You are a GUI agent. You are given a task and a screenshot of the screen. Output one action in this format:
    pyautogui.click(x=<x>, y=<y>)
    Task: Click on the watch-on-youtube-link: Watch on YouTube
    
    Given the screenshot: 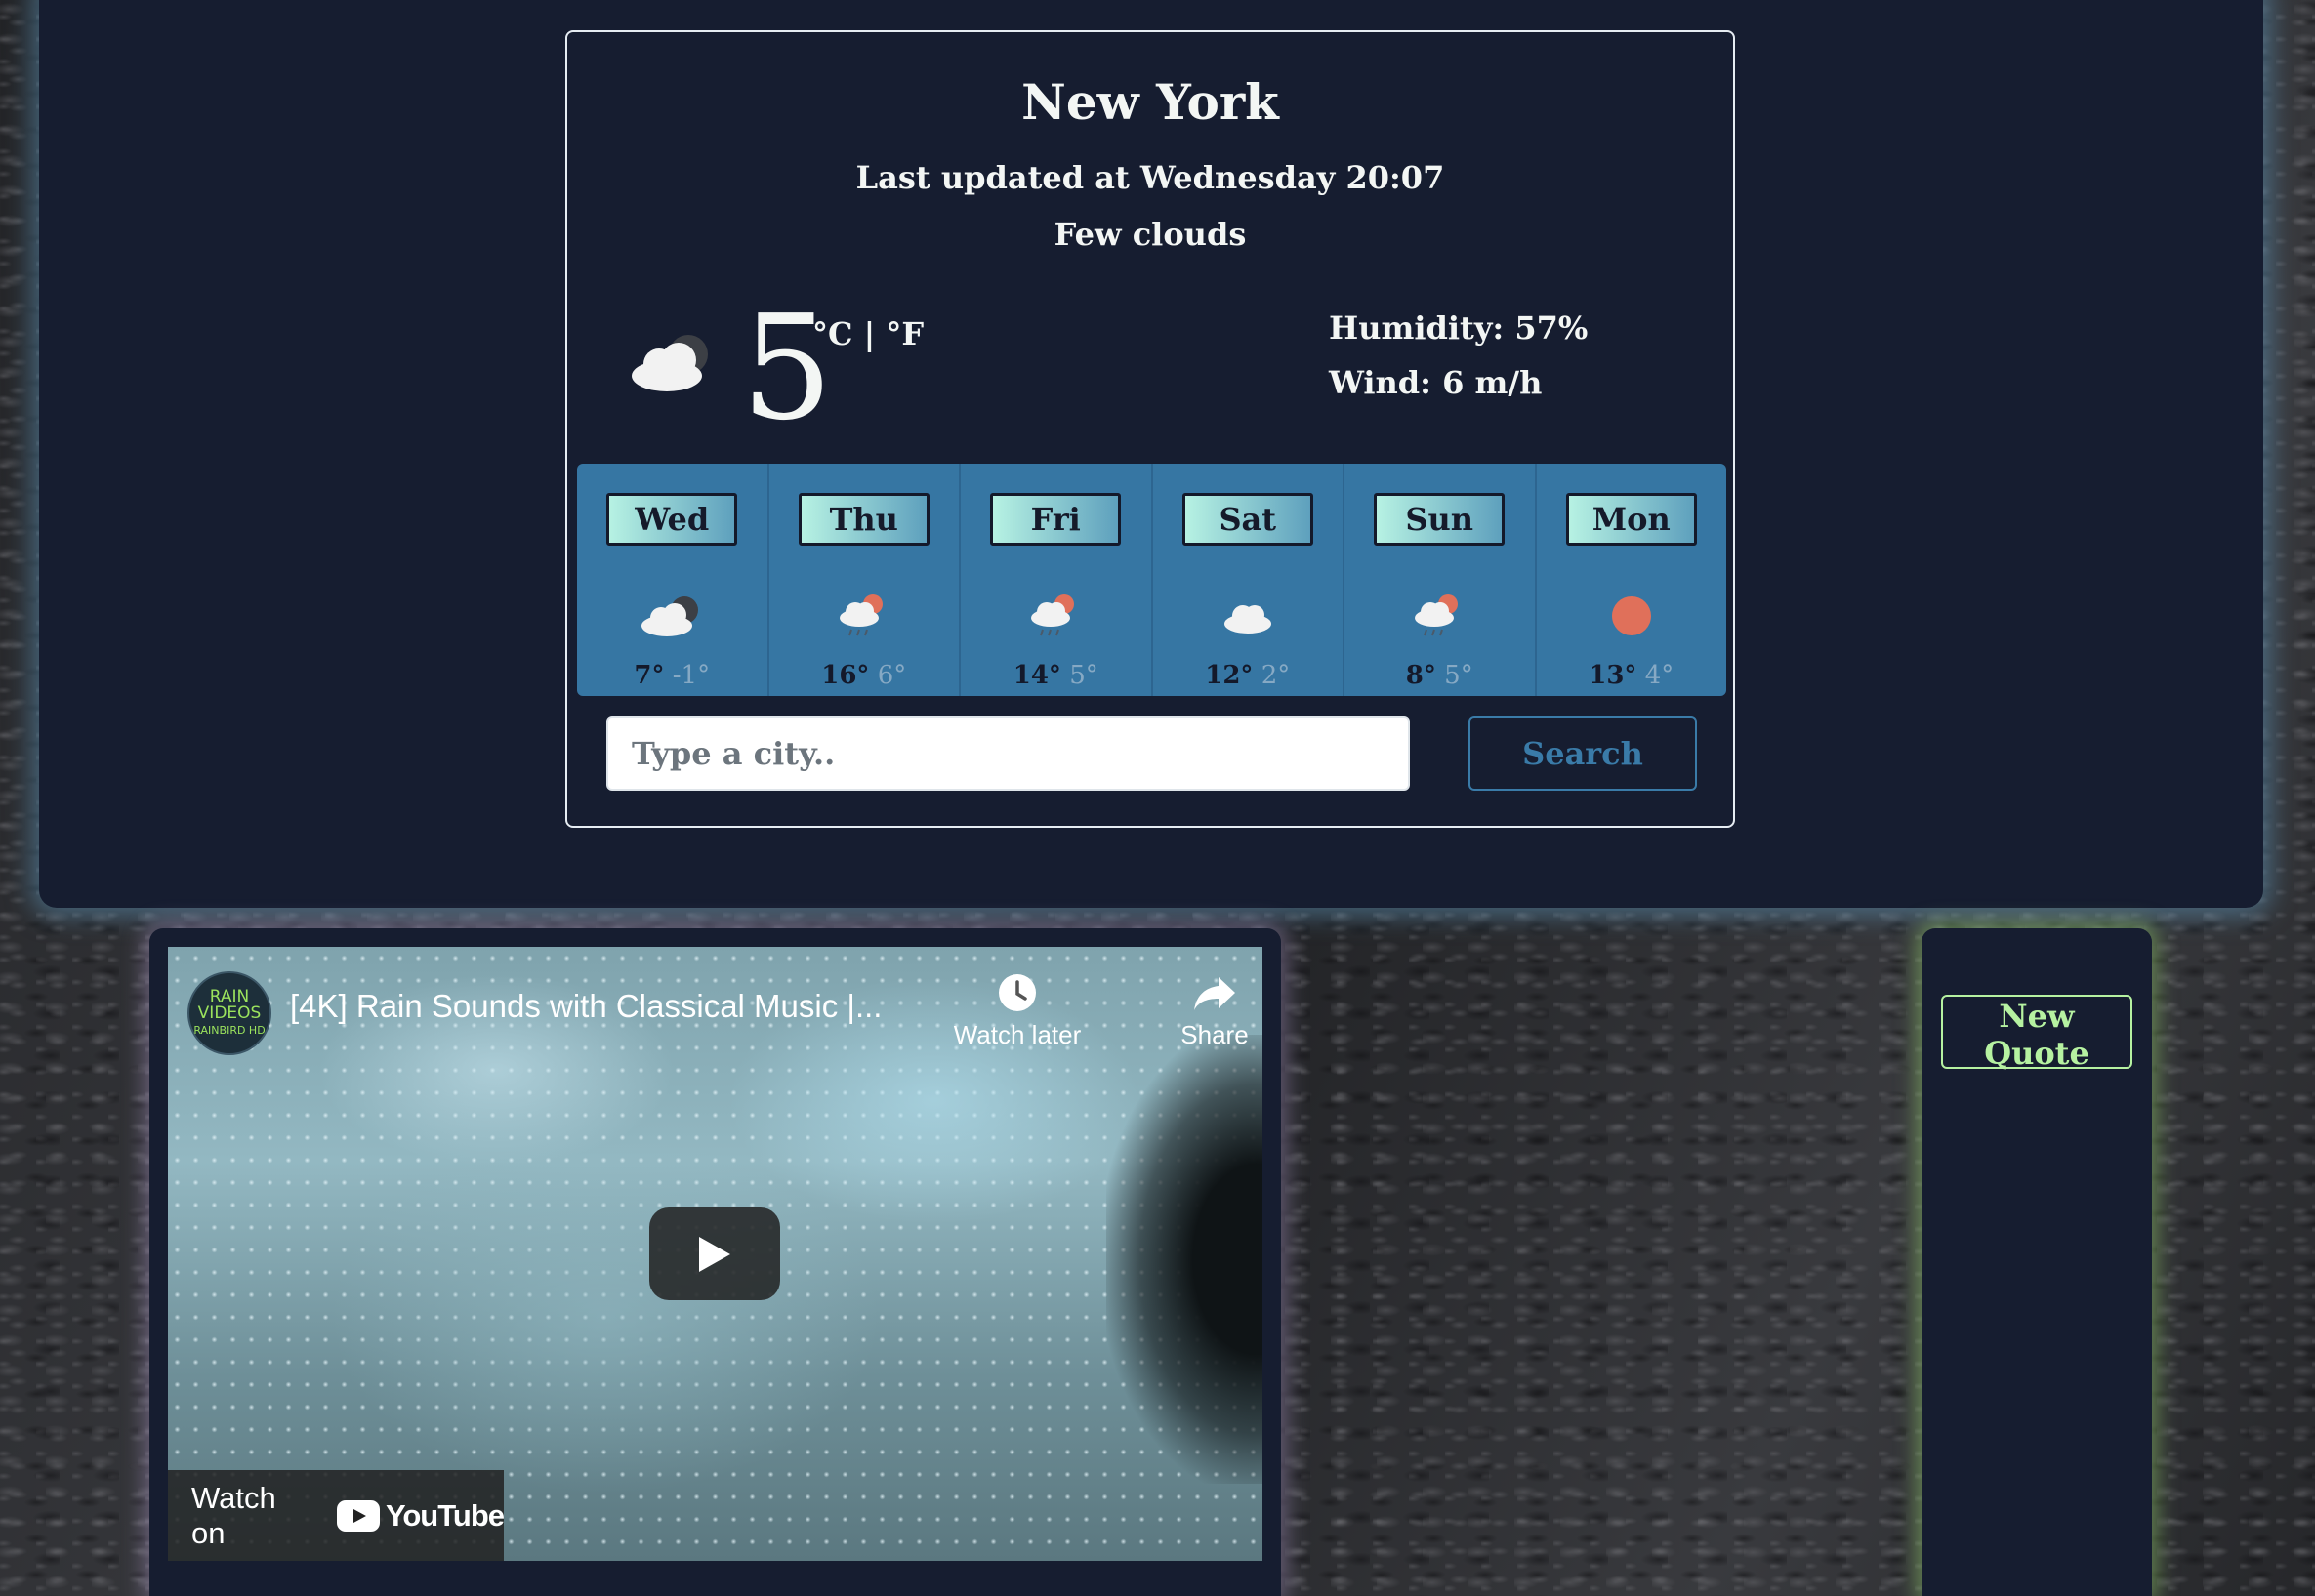 What is the action you would take?
    pyautogui.click(x=336, y=1515)
    